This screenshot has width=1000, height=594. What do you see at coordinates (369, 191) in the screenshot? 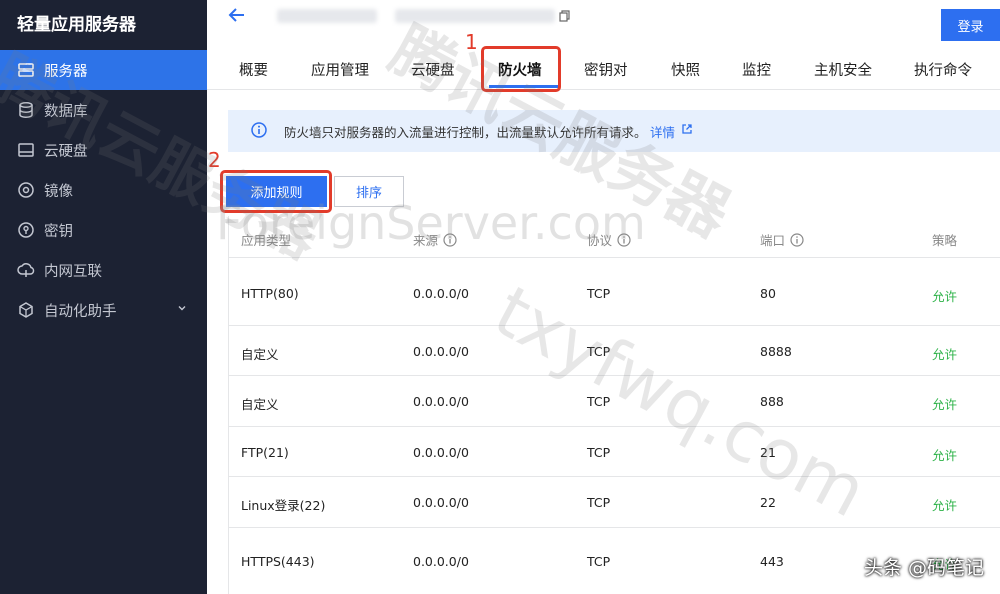
I see `sort-button: 排序` at bounding box center [369, 191].